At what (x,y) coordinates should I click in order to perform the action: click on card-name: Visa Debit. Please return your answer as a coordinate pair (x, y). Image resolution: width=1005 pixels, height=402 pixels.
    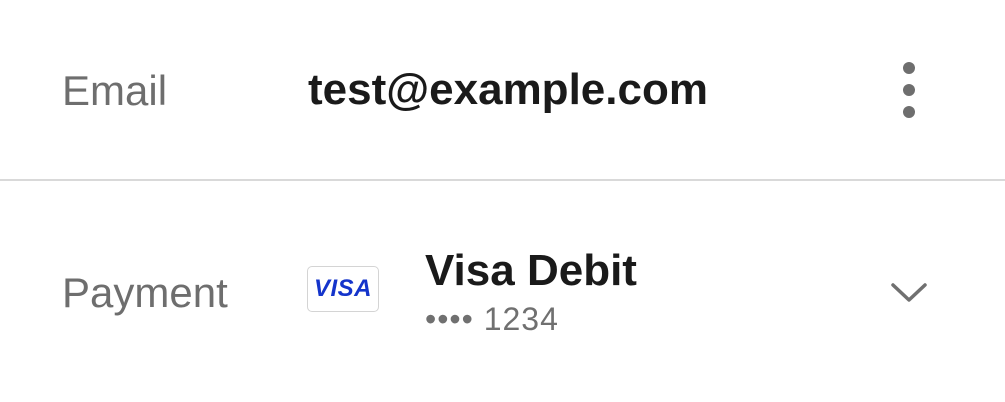
    Looking at the image, I should click on (531, 270).